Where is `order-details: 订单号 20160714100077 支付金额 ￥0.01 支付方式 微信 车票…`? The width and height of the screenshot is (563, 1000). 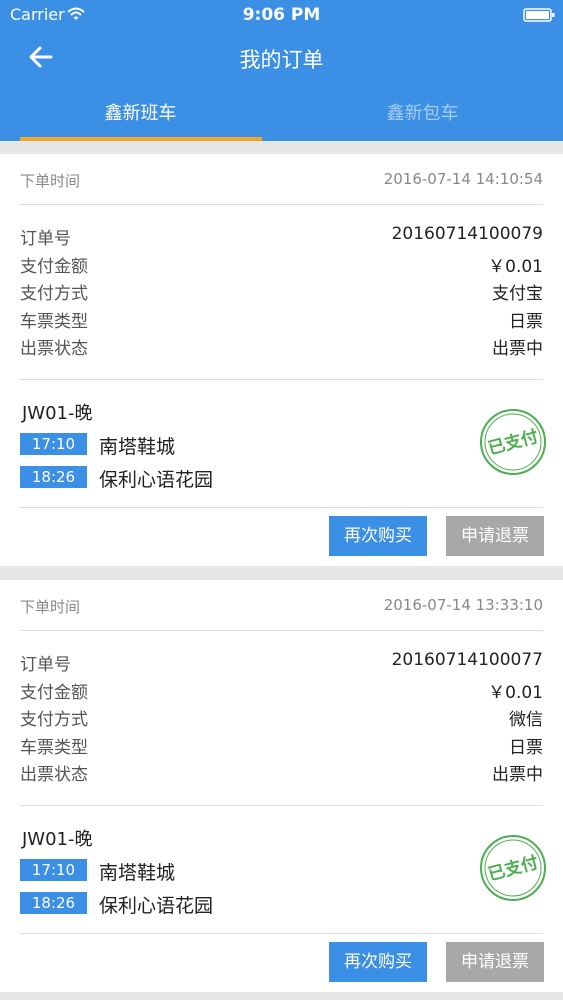
order-details: 订单号 20160714100077 支付金额 ￥0.01 支付方式 微信 车票… is located at coordinates (281, 719).